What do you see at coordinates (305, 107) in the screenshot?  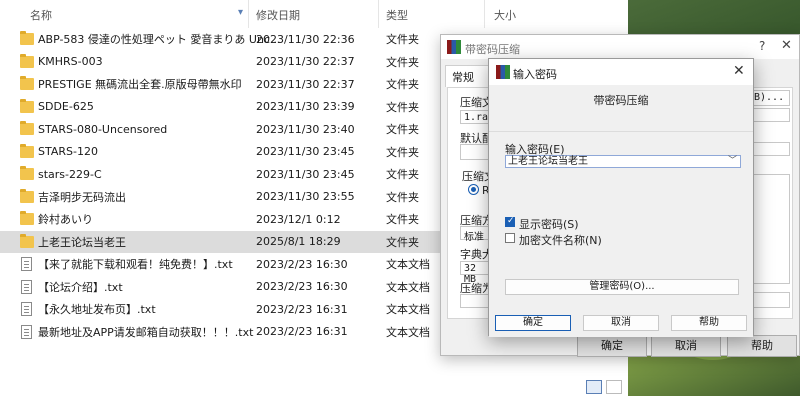 I see `file-date: 2023/11/30 23:39` at bounding box center [305, 107].